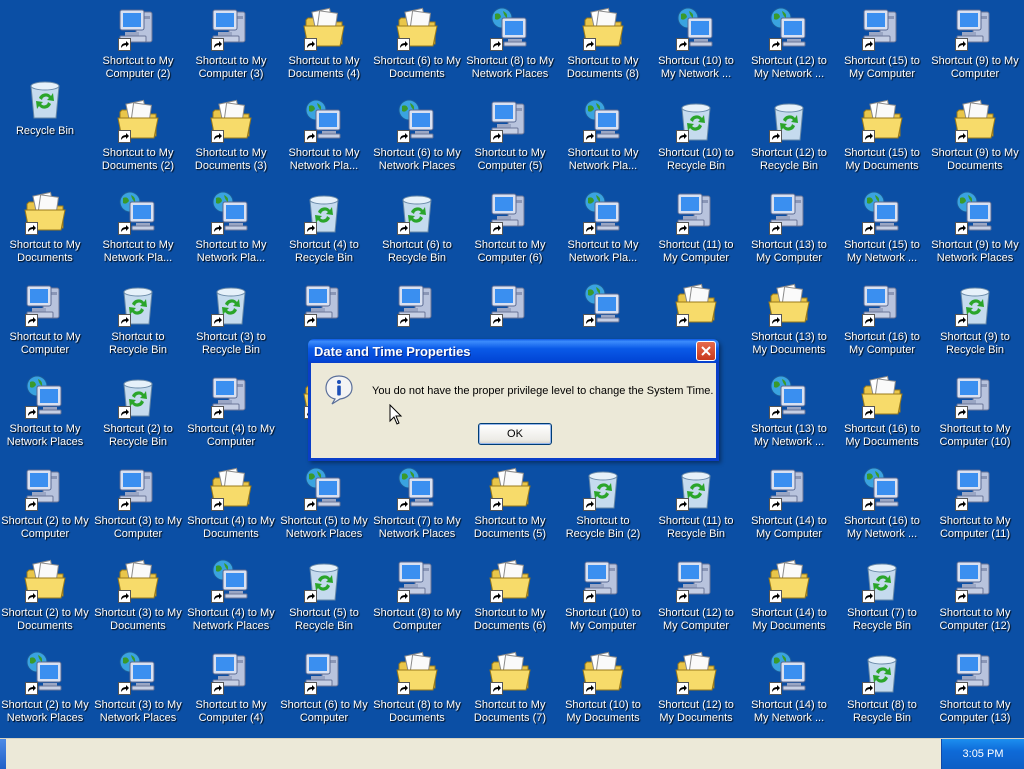  What do you see at coordinates (45, 411) in the screenshot?
I see `desktop-shortcut: Shortcut to My Network Places` at bounding box center [45, 411].